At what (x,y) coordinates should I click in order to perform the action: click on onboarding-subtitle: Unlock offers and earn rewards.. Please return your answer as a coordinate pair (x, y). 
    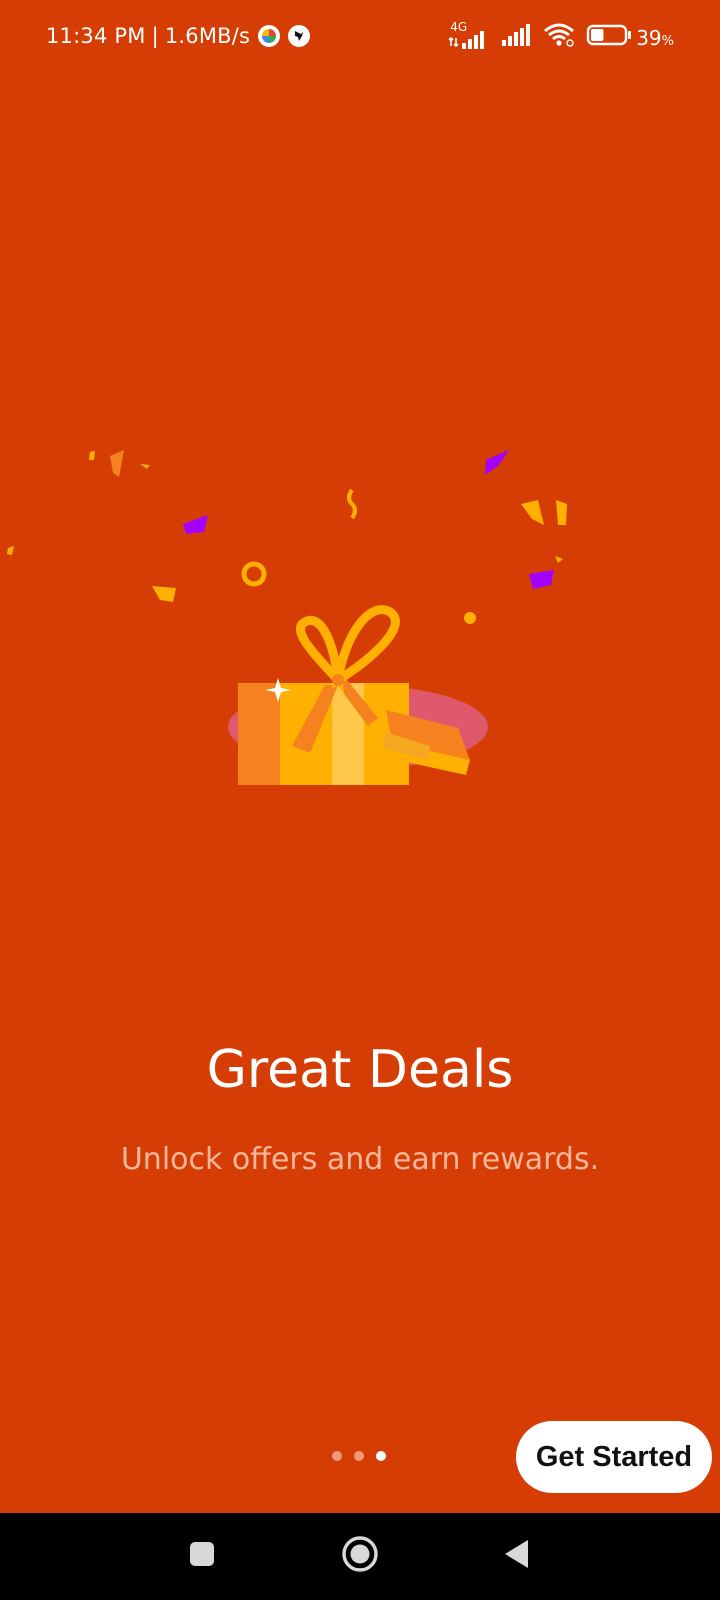
    Looking at the image, I should click on (360, 1159).